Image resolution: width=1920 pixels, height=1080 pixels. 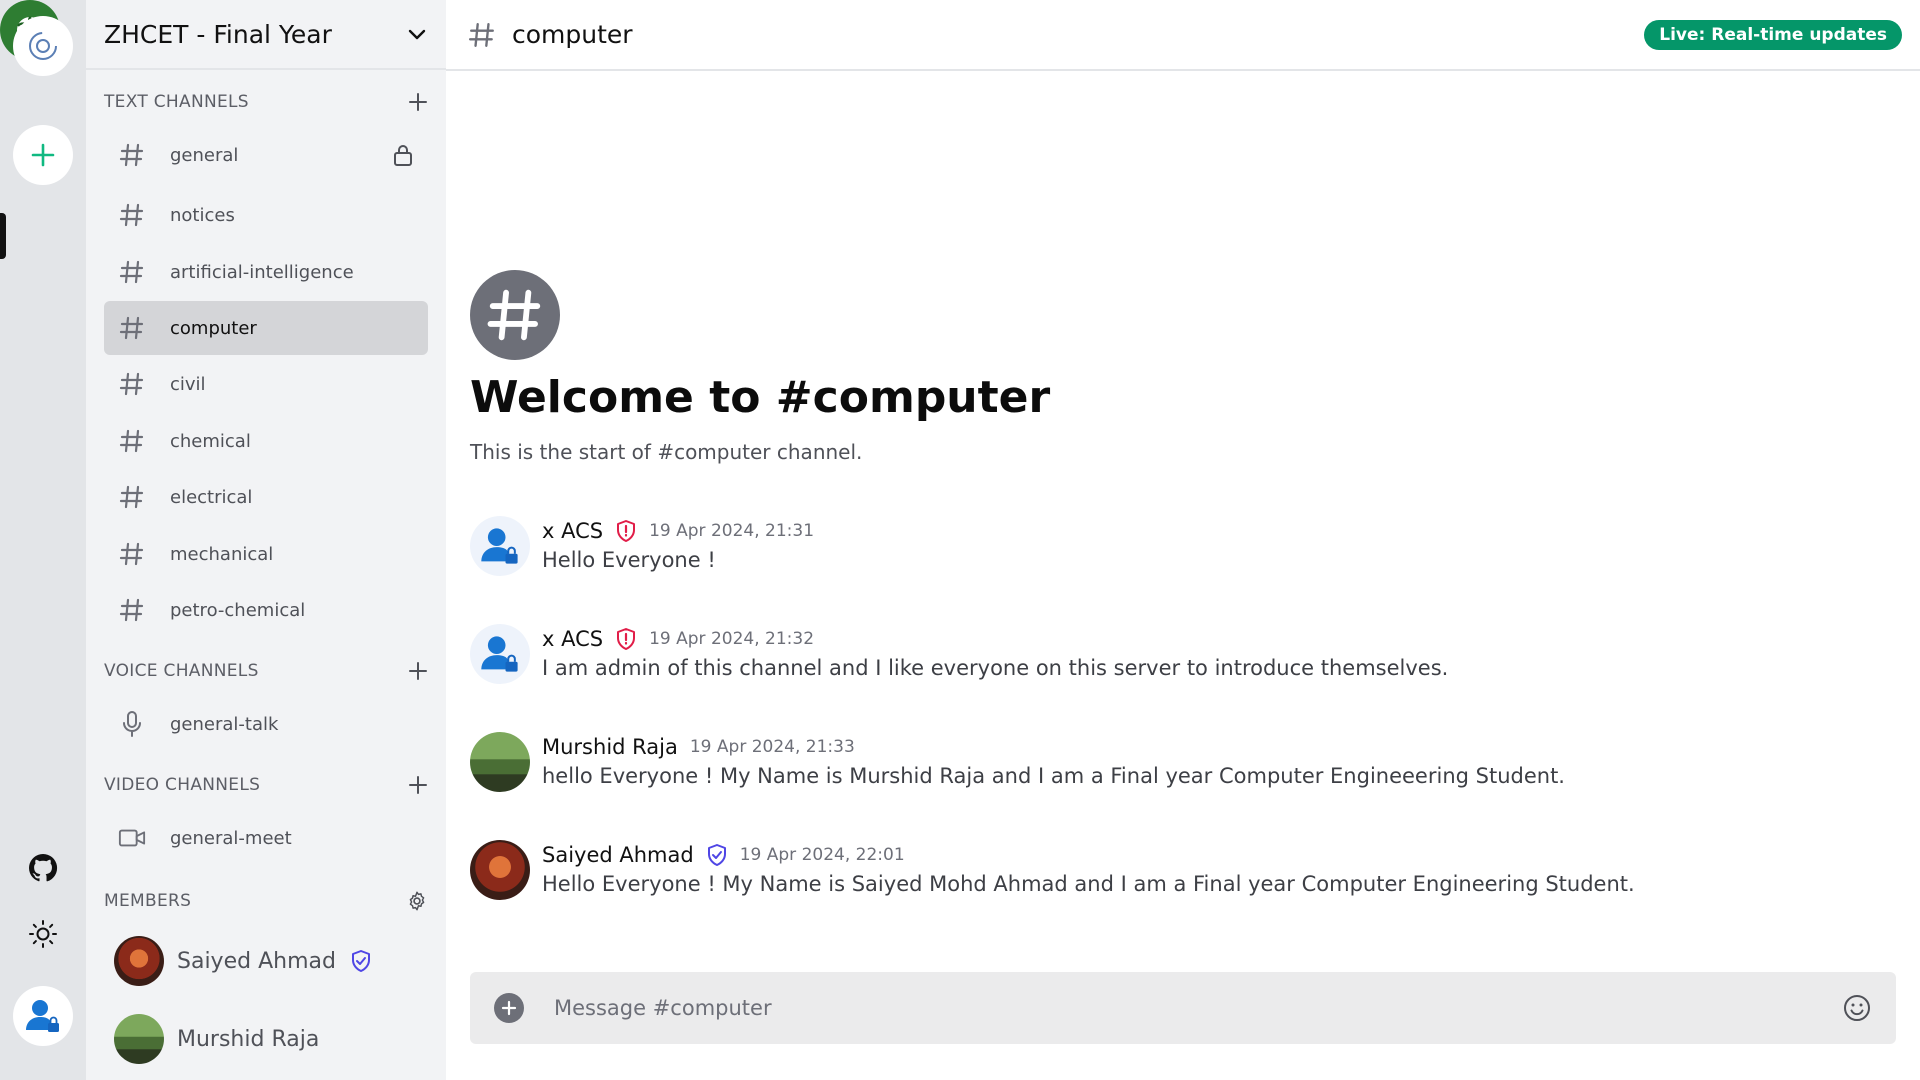 I want to click on channel-label: electrical, so click(x=211, y=497).